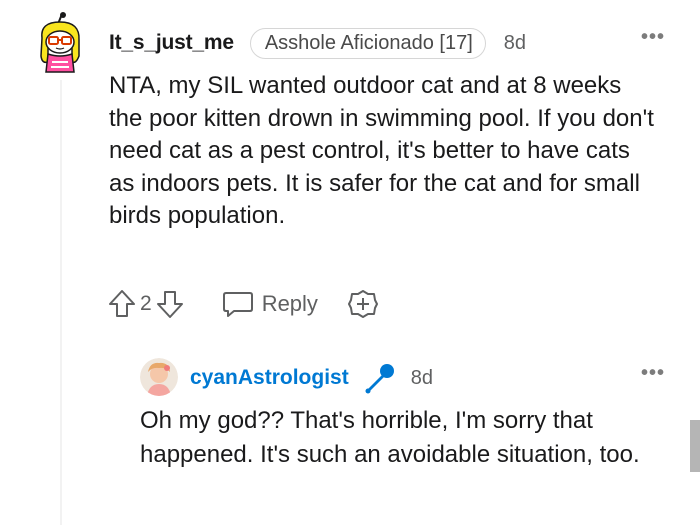  Describe the element at coordinates (695, 446) in the screenshot. I see `scrollbar` at that location.